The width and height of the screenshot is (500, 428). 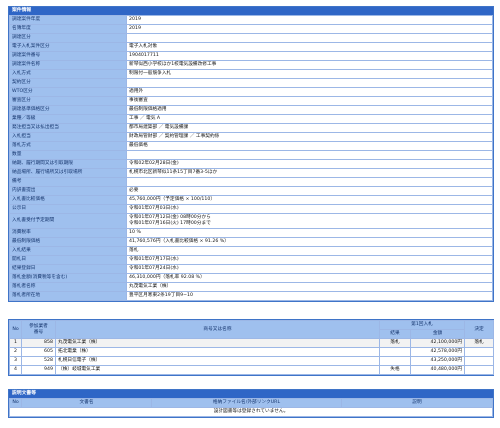 What do you see at coordinates (38, 352) in the screenshot?
I see `bidder-code: 605` at bounding box center [38, 352].